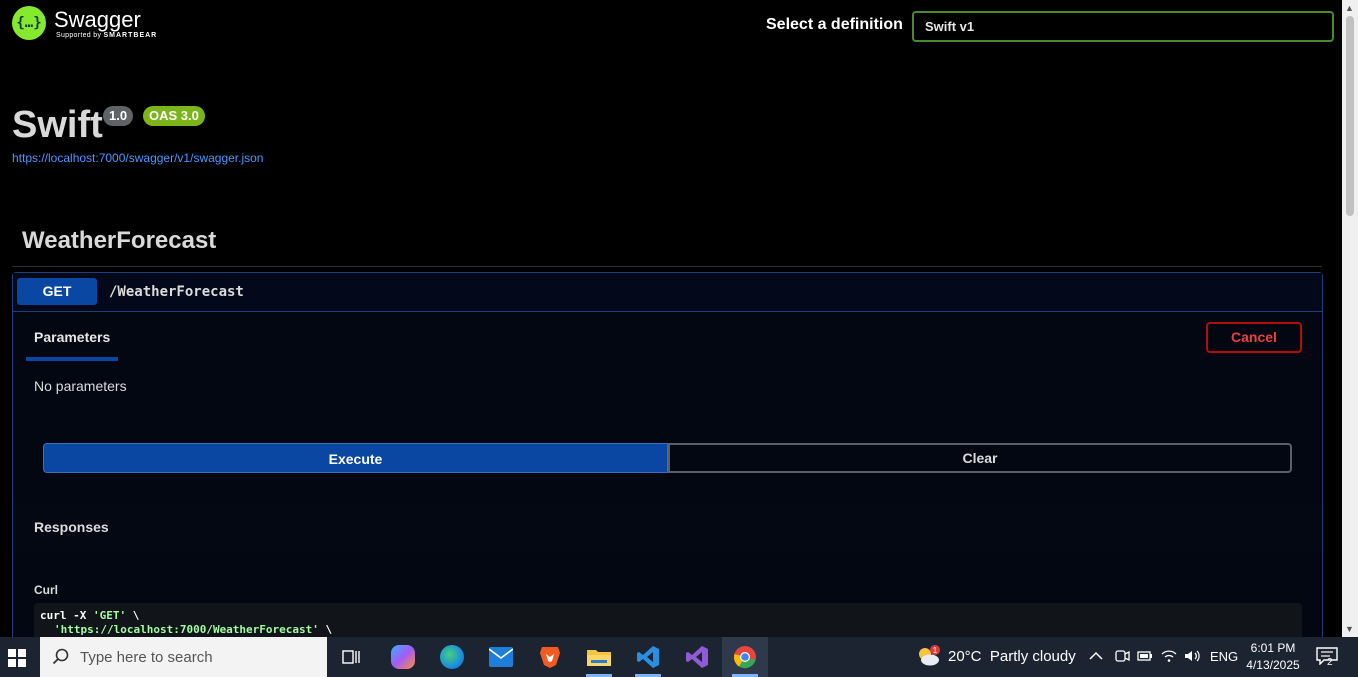 The image size is (1358, 677). Describe the element at coordinates (501, 657) in the screenshot. I see `mail-icon` at that location.